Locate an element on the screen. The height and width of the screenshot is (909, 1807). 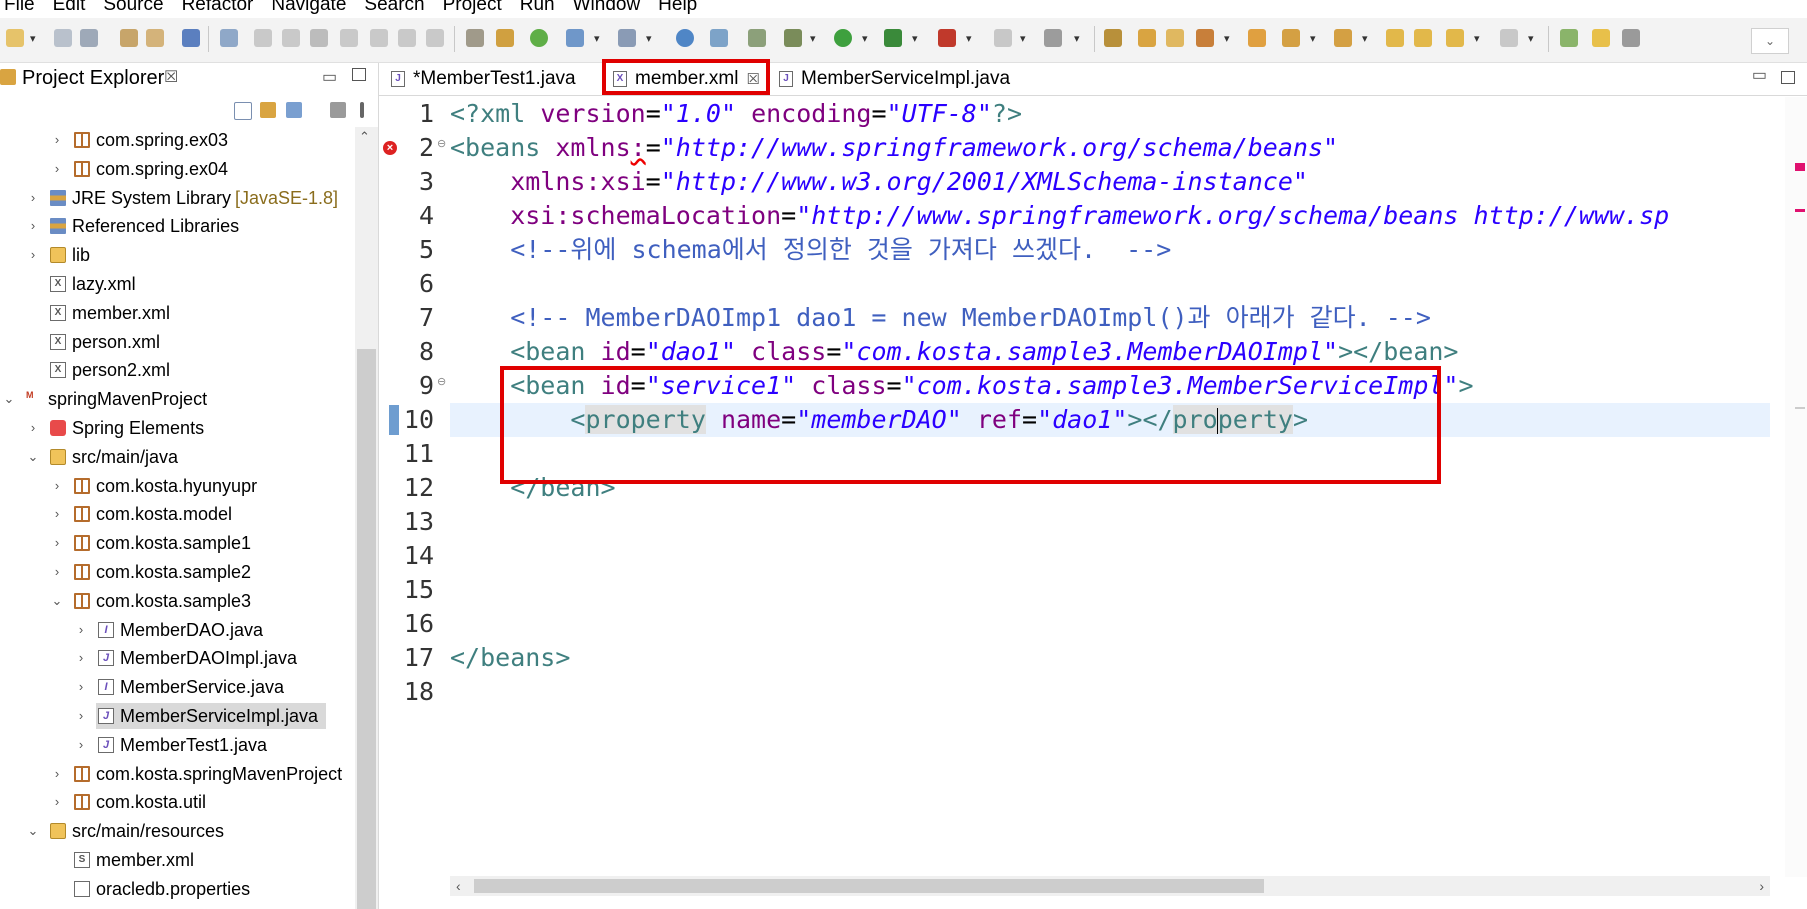
use-step-filters-icon is located at coordinates (475, 38).